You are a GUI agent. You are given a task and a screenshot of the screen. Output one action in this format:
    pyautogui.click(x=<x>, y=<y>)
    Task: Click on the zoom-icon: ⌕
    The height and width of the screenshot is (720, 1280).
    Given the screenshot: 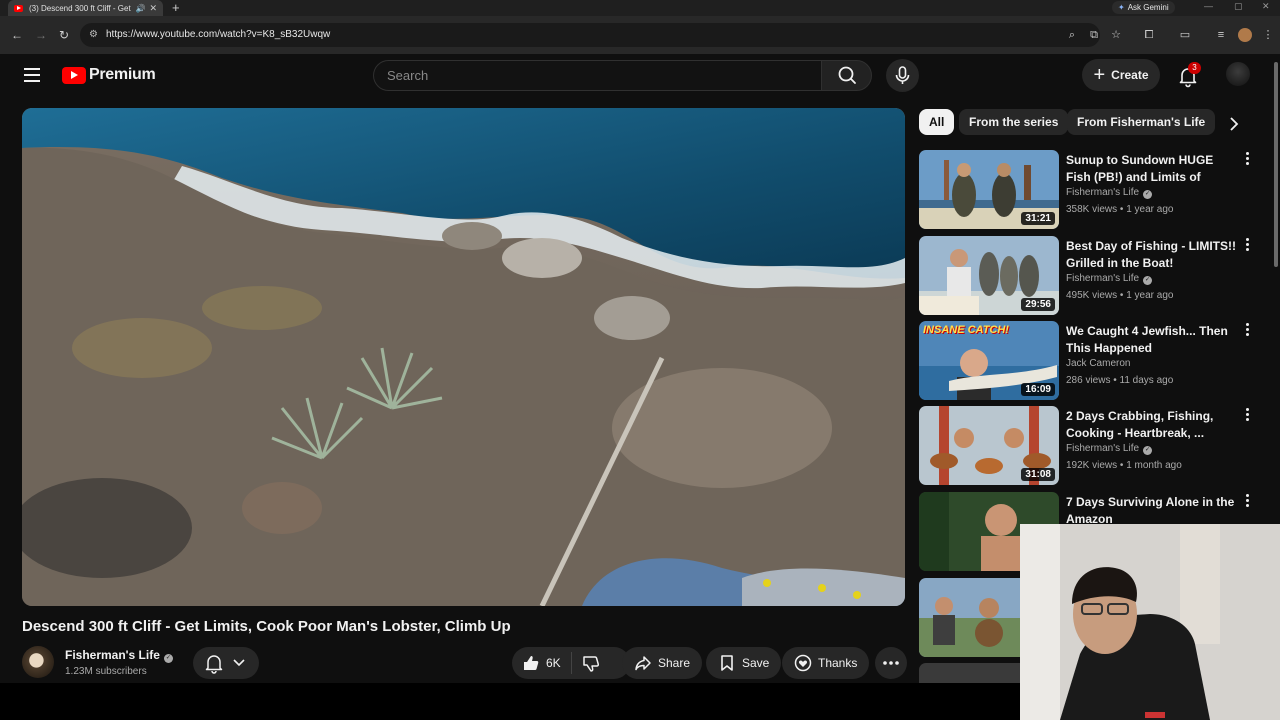 What is the action you would take?
    pyautogui.click(x=1072, y=35)
    